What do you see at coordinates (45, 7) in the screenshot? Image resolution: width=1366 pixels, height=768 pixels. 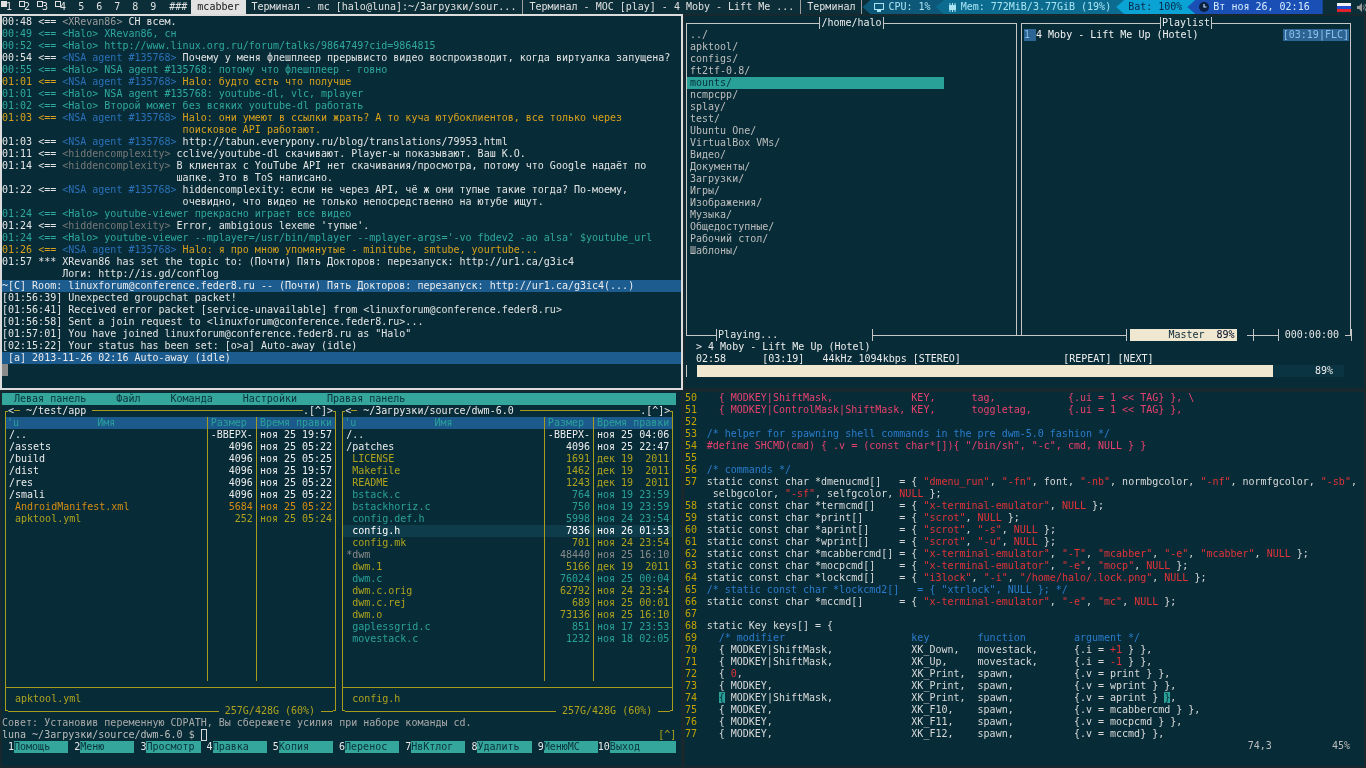 I see `tag-button: 3` at bounding box center [45, 7].